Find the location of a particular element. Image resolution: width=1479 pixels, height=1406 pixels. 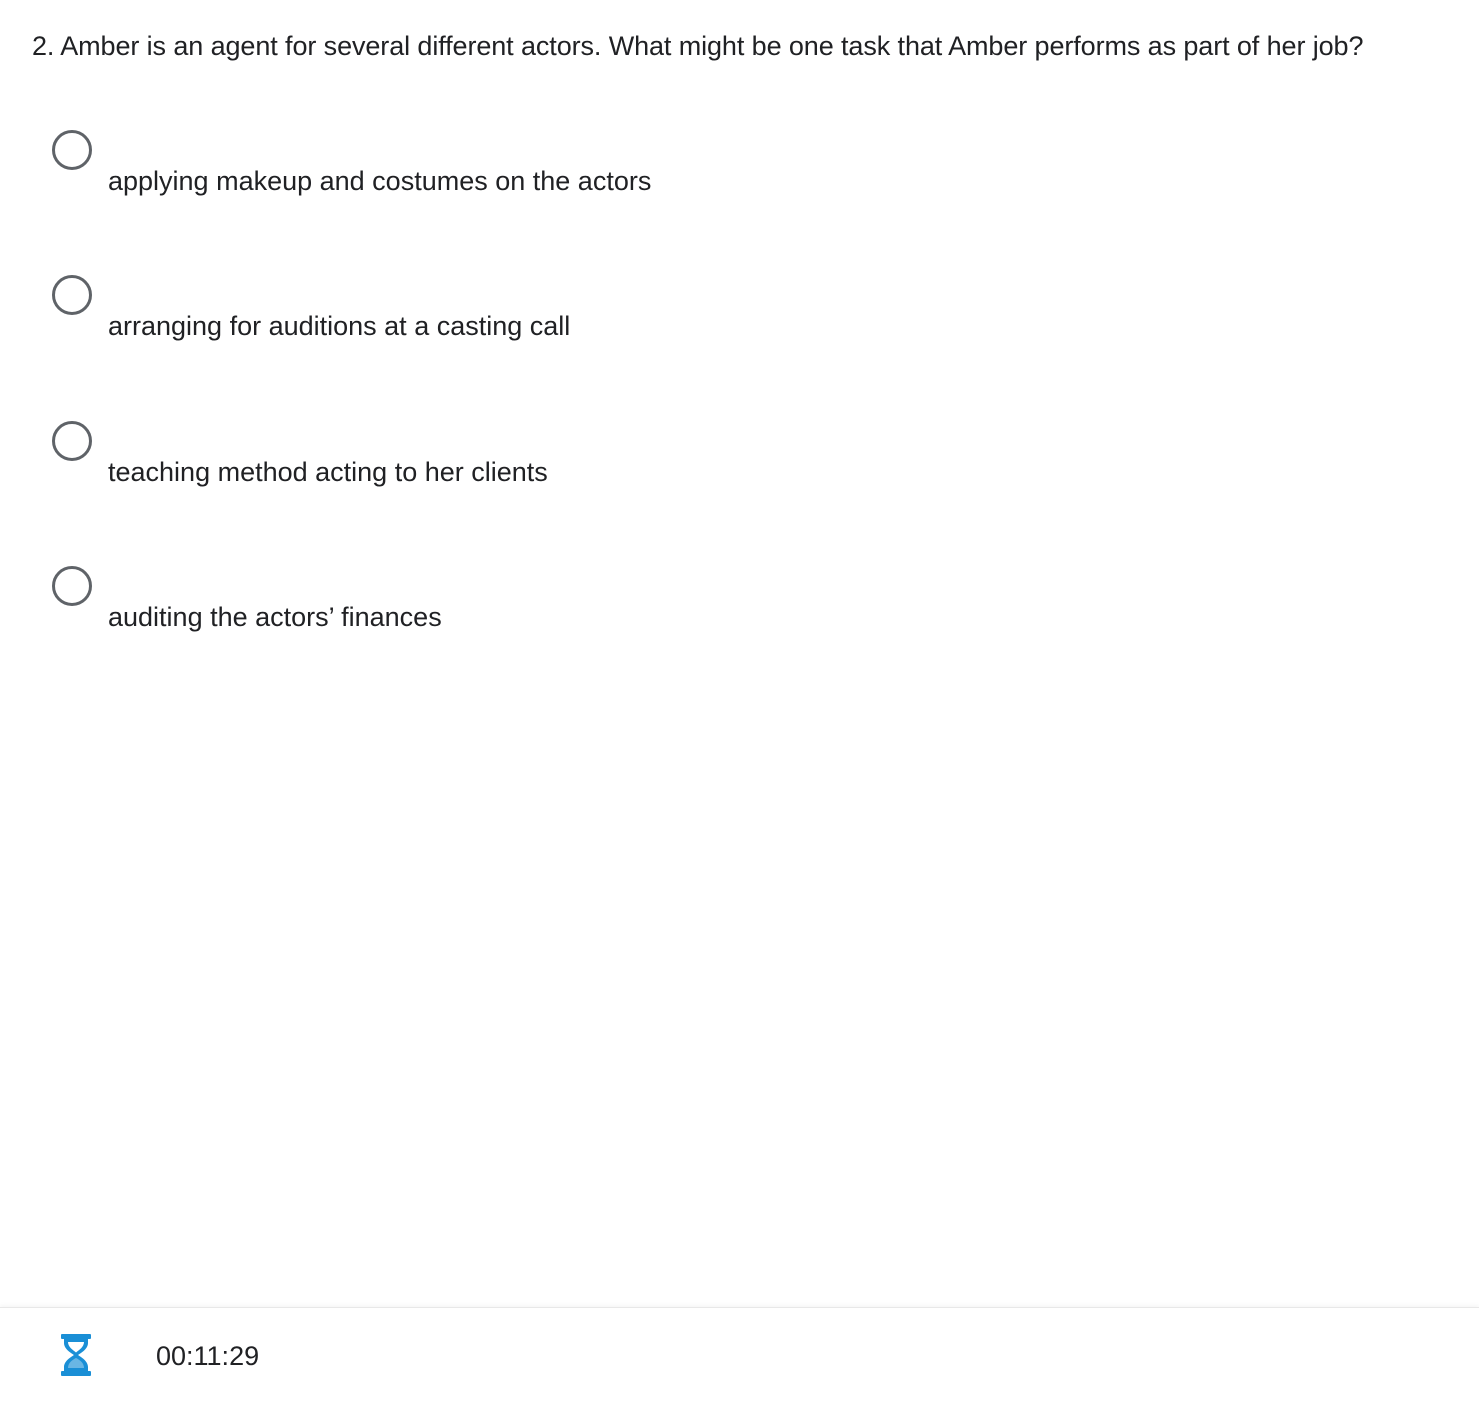

timer-value: 00:11:29 is located at coordinates (208, 1356).